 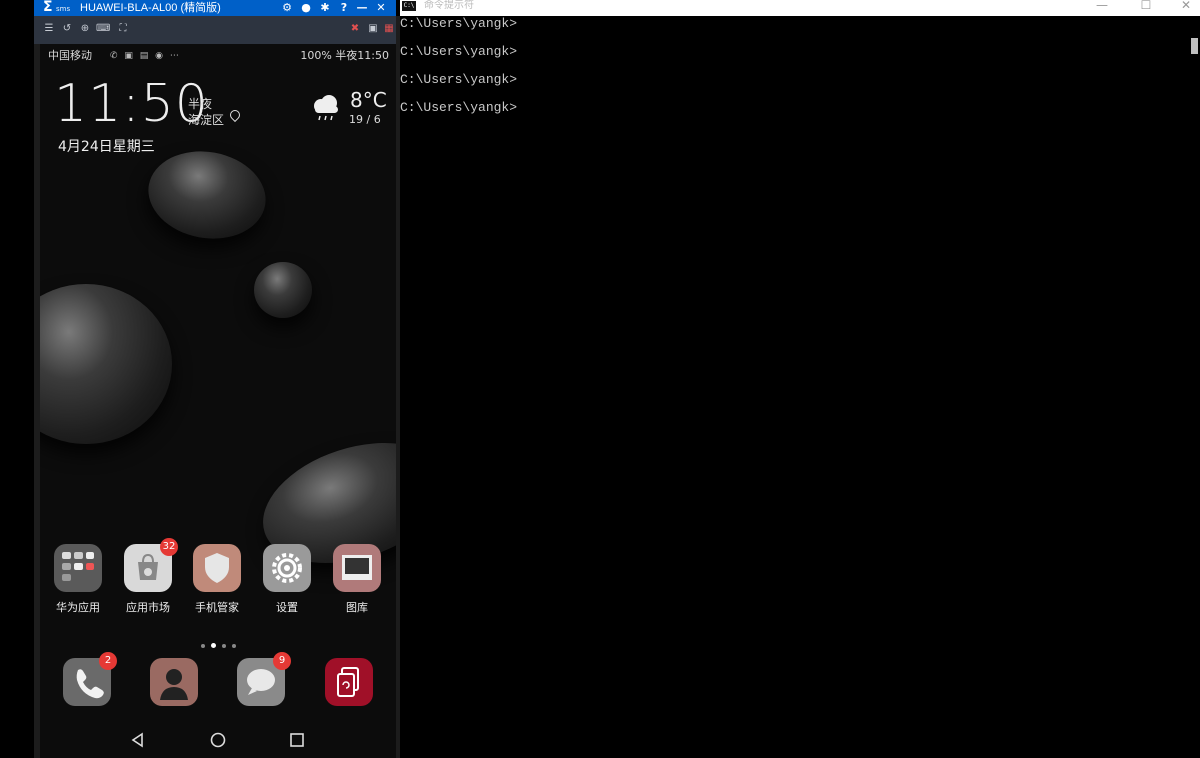 I want to click on mirror-window-title: HUAWEI-BLA-AL00 (精简版), so click(x=150, y=8).